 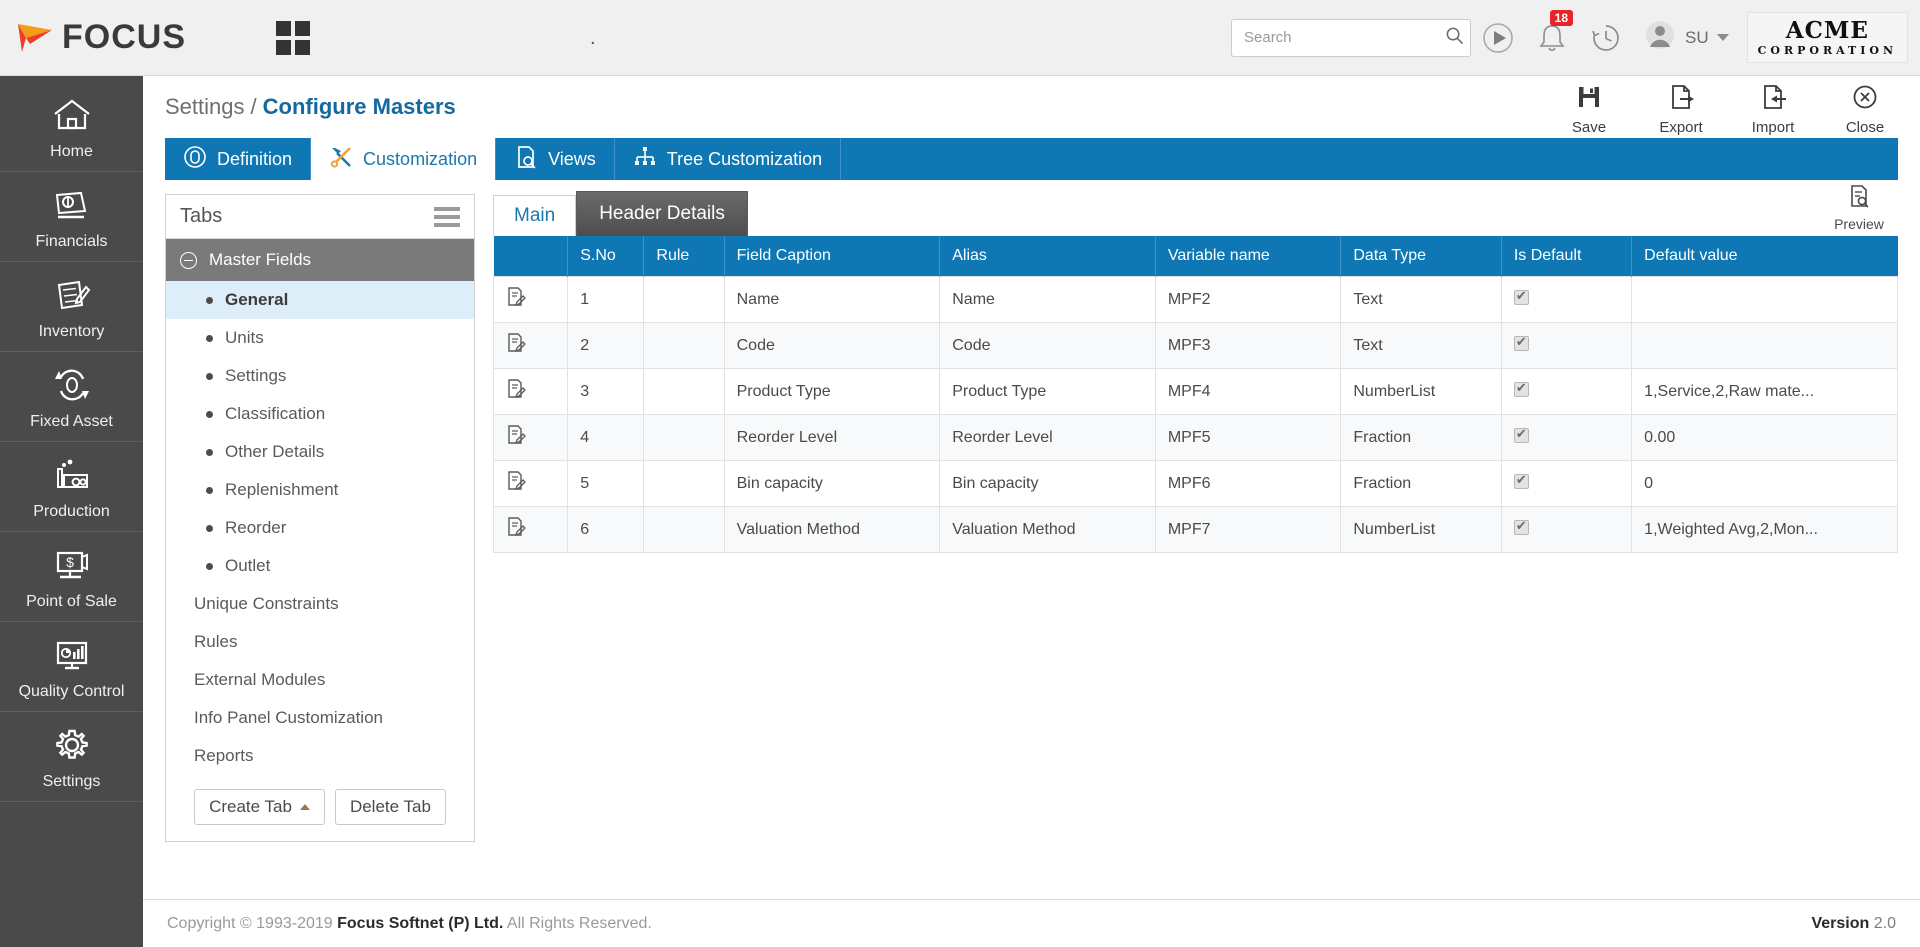 I want to click on tree-item-outlet: Outlet, so click(x=320, y=566).